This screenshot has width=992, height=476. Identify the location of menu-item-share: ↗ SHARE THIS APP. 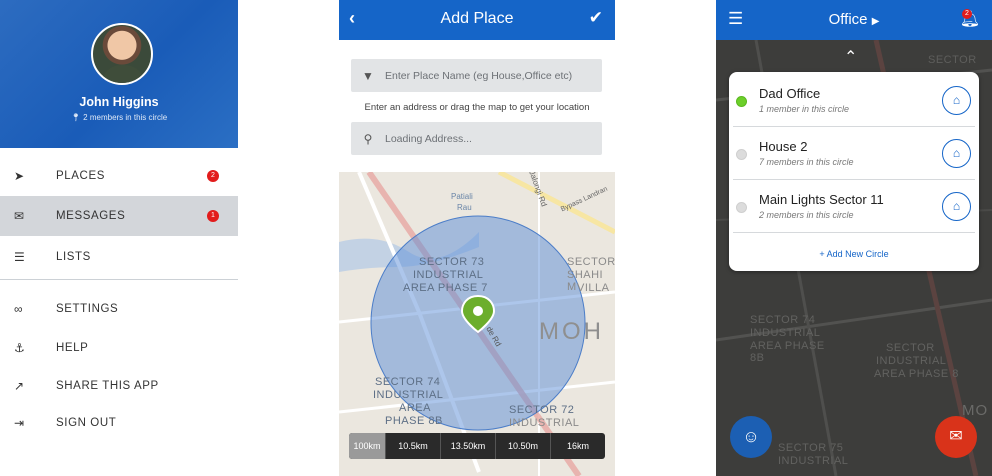
(119, 386).